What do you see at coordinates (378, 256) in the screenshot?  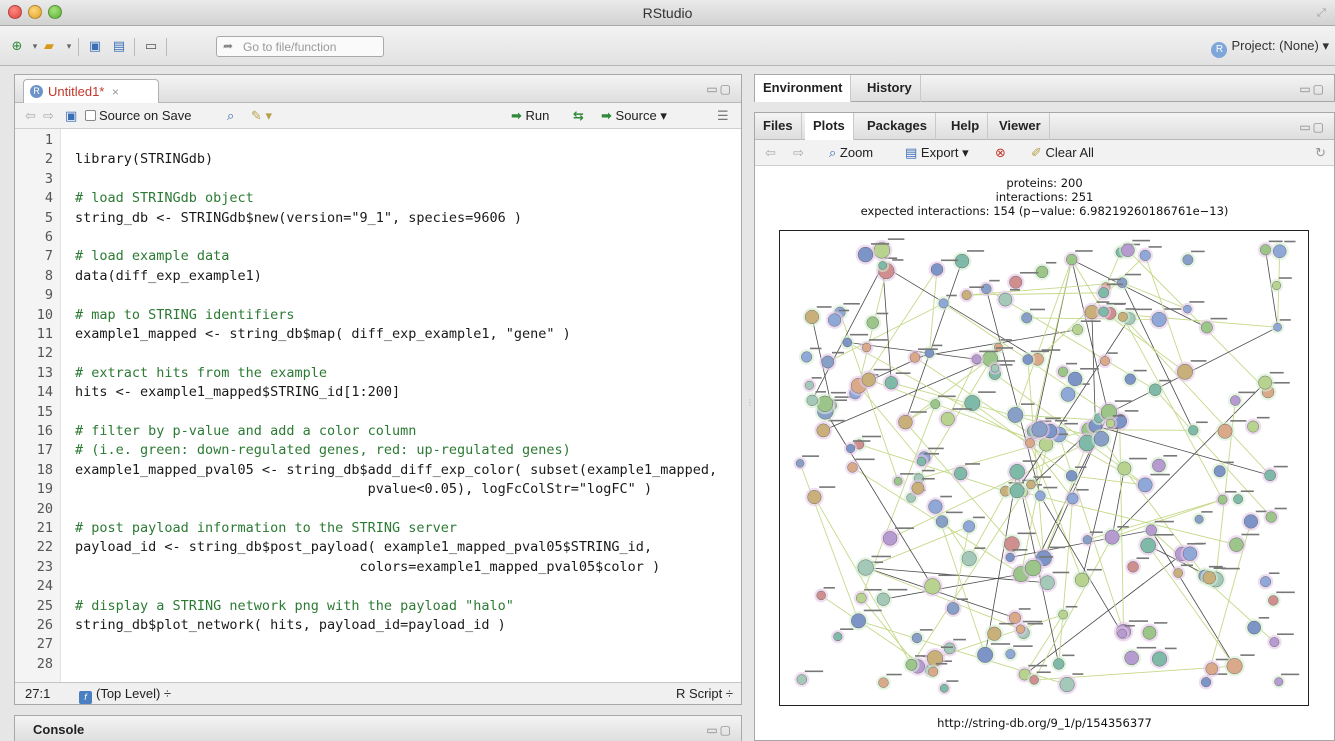 I see `code-line: 7 # load example data` at bounding box center [378, 256].